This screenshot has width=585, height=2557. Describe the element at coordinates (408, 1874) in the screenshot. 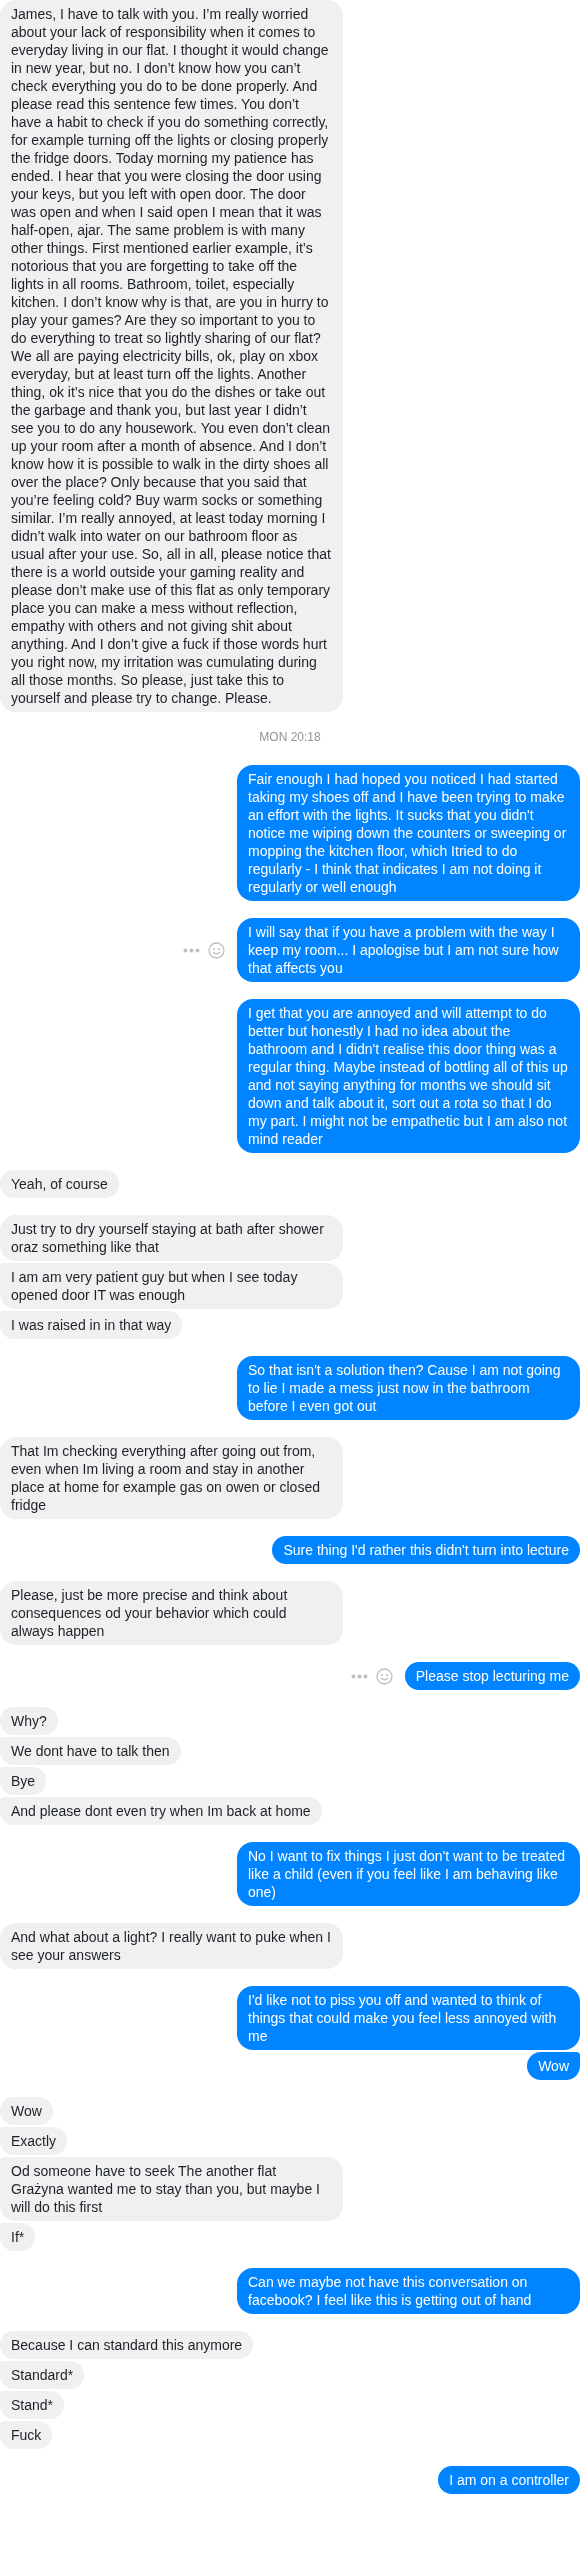

I see `sent-message-bubble: No I want to fix things I just don't want to be treated like a child (even if you feel like I am behaving like one)` at that location.